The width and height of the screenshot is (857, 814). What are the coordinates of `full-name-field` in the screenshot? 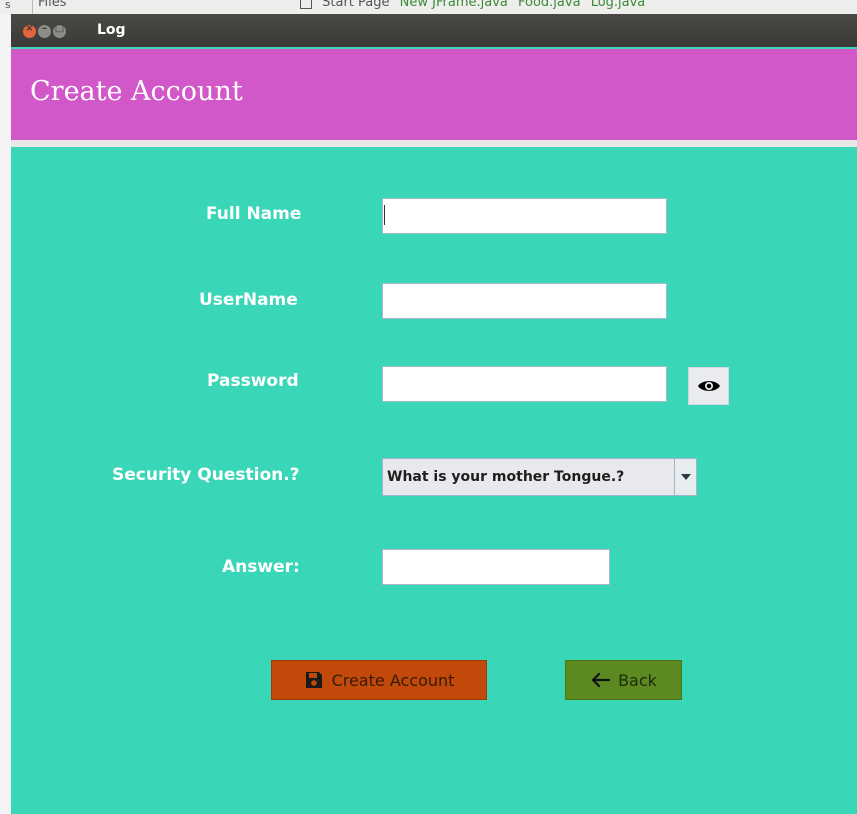 It's located at (524, 216).